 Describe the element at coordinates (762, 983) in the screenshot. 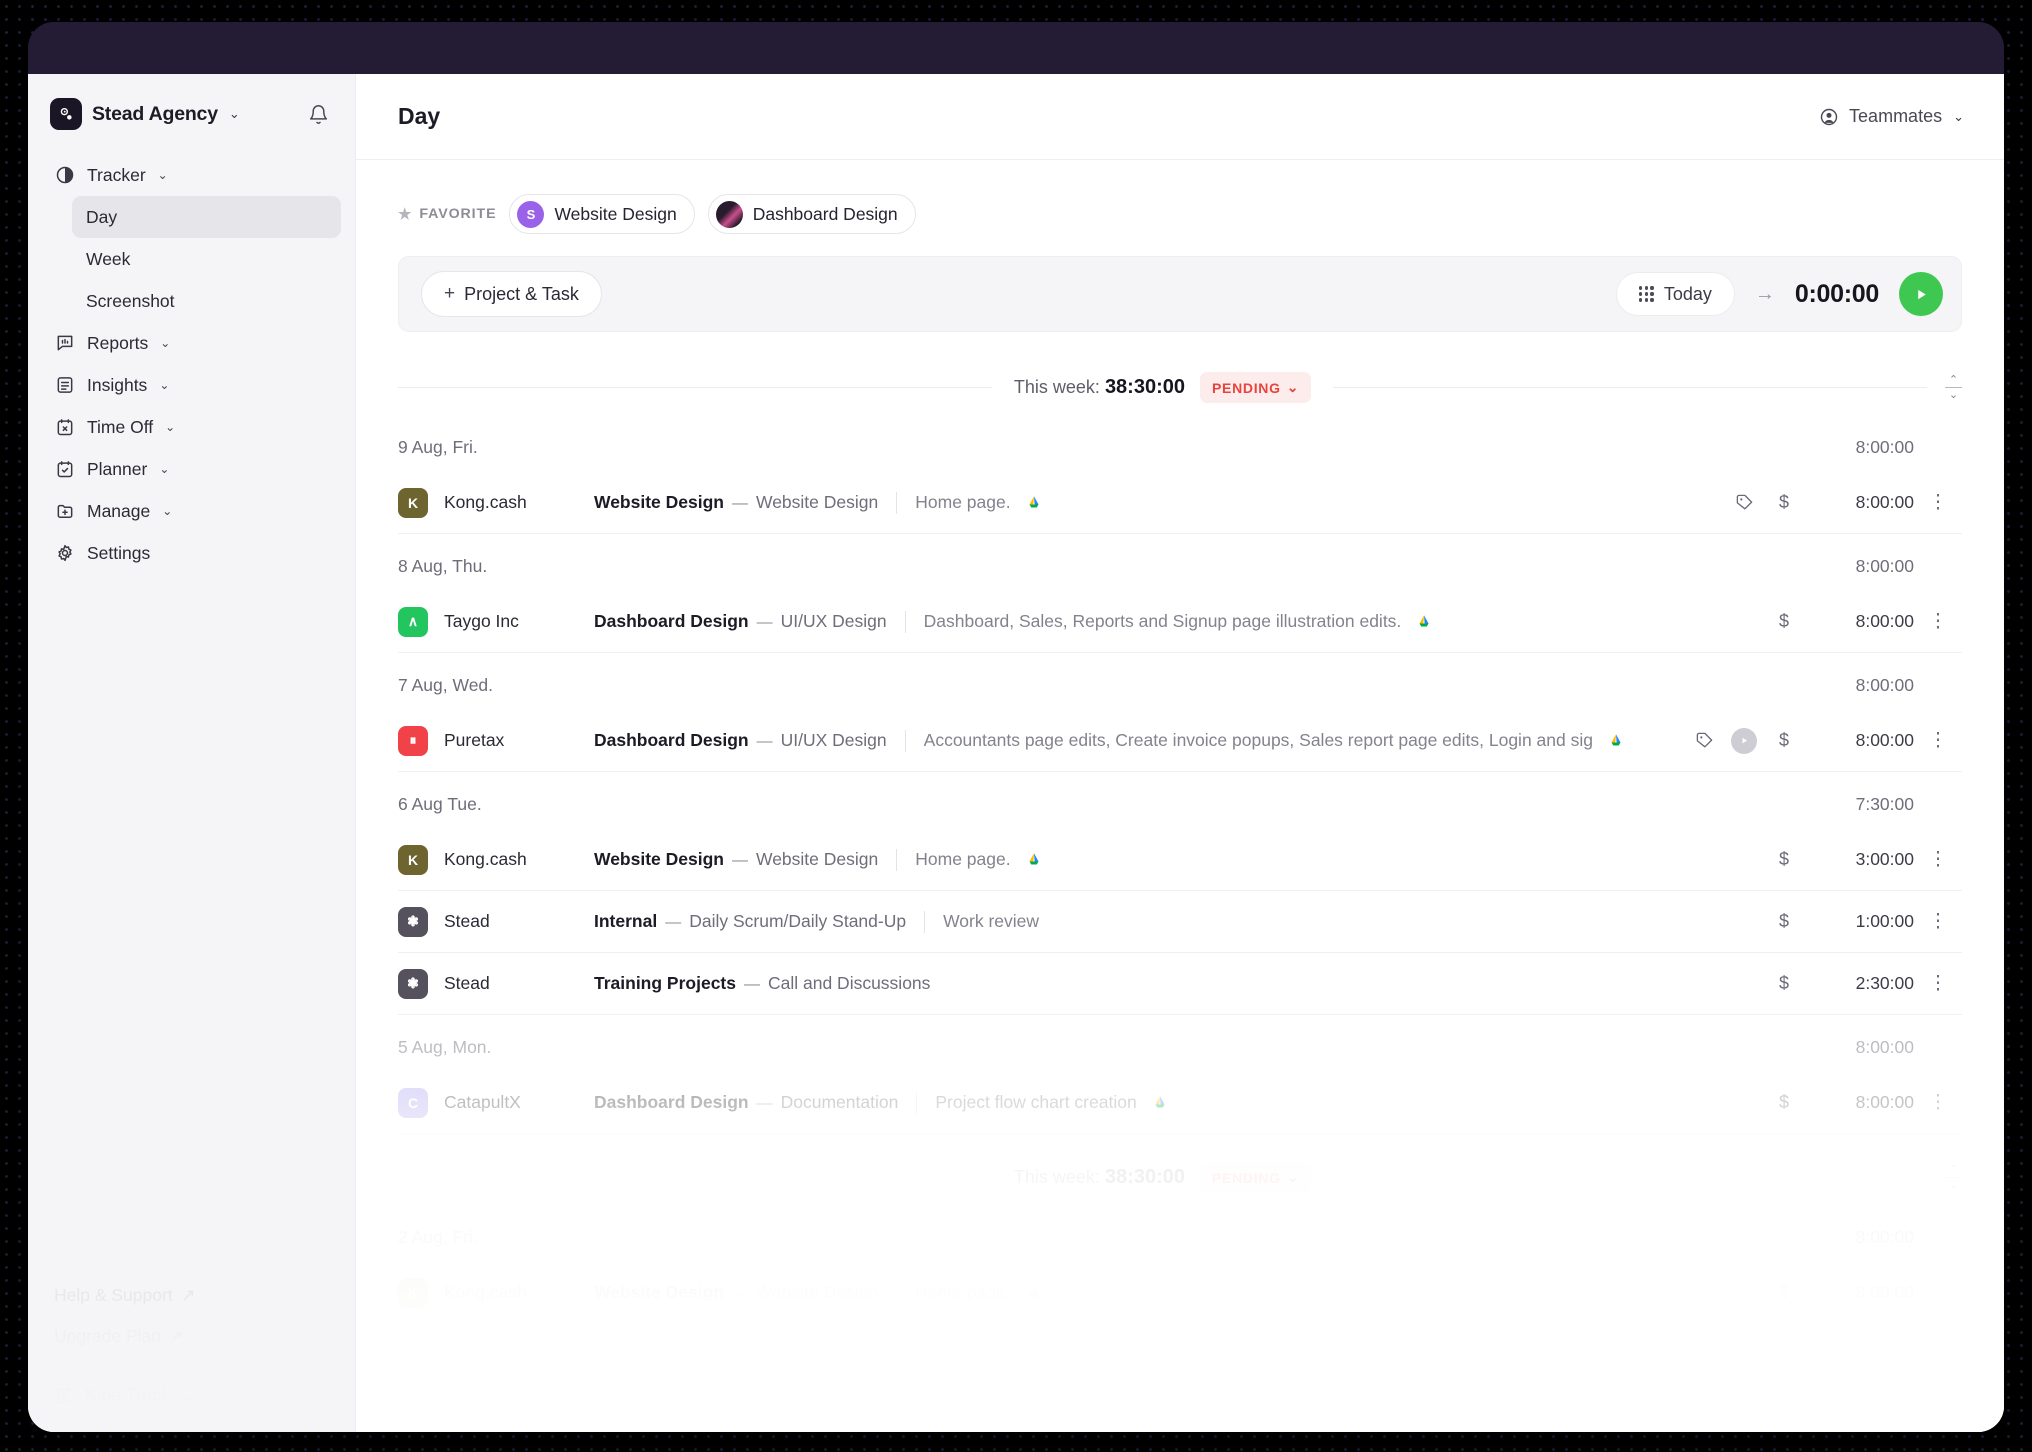

I see `entry-project-task: Training Projects — Call and Discussions` at that location.